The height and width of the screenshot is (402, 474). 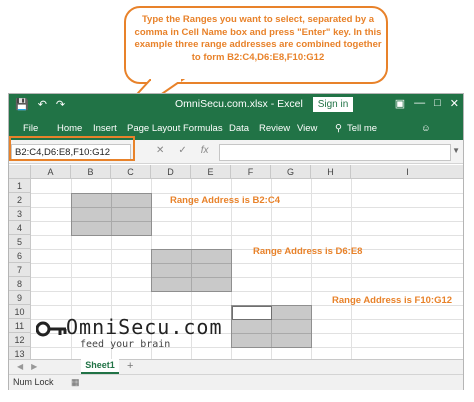 I want to click on row-header-2: 2, so click(x=20, y=200).